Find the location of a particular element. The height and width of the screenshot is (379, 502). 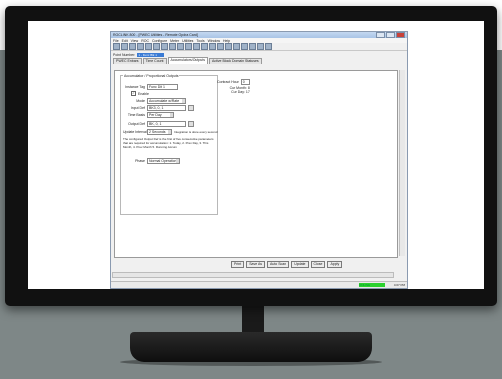

output-def-row: Output Def BK, 0, 1 is located at coordinates (158, 124).